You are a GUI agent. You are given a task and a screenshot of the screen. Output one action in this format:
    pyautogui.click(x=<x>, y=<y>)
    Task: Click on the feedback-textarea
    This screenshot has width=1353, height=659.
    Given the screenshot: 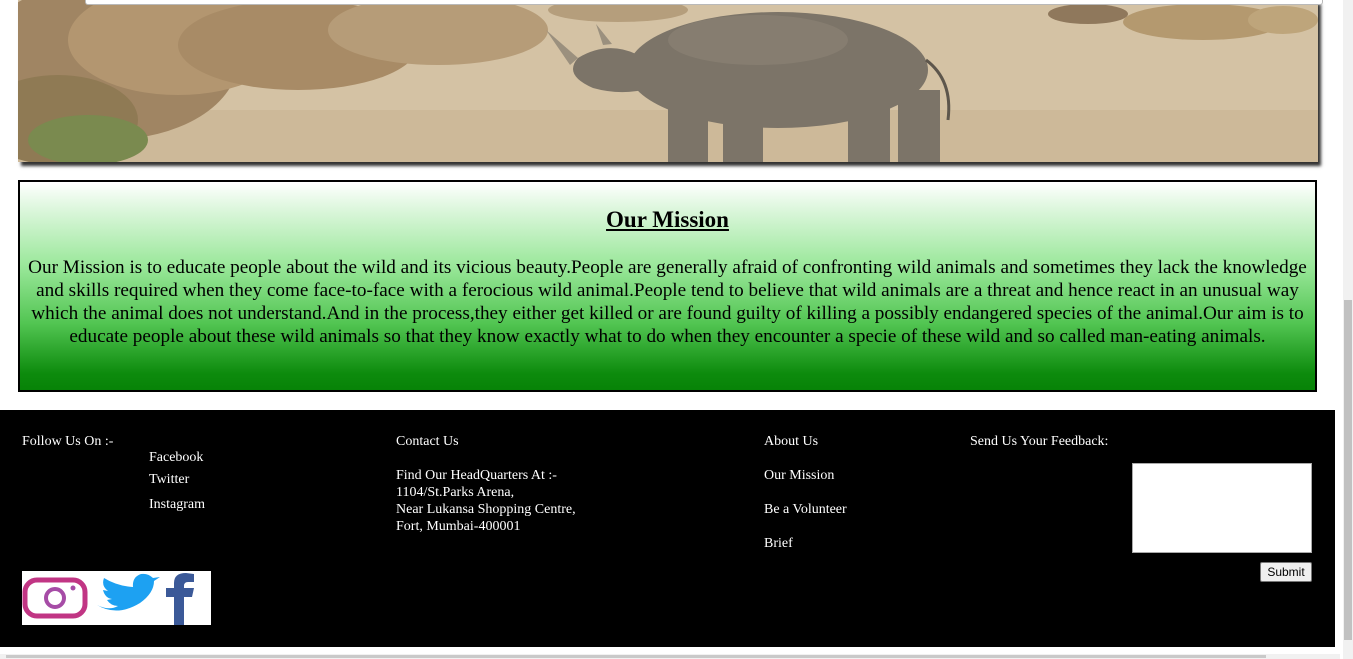 What is the action you would take?
    pyautogui.click(x=1222, y=508)
    